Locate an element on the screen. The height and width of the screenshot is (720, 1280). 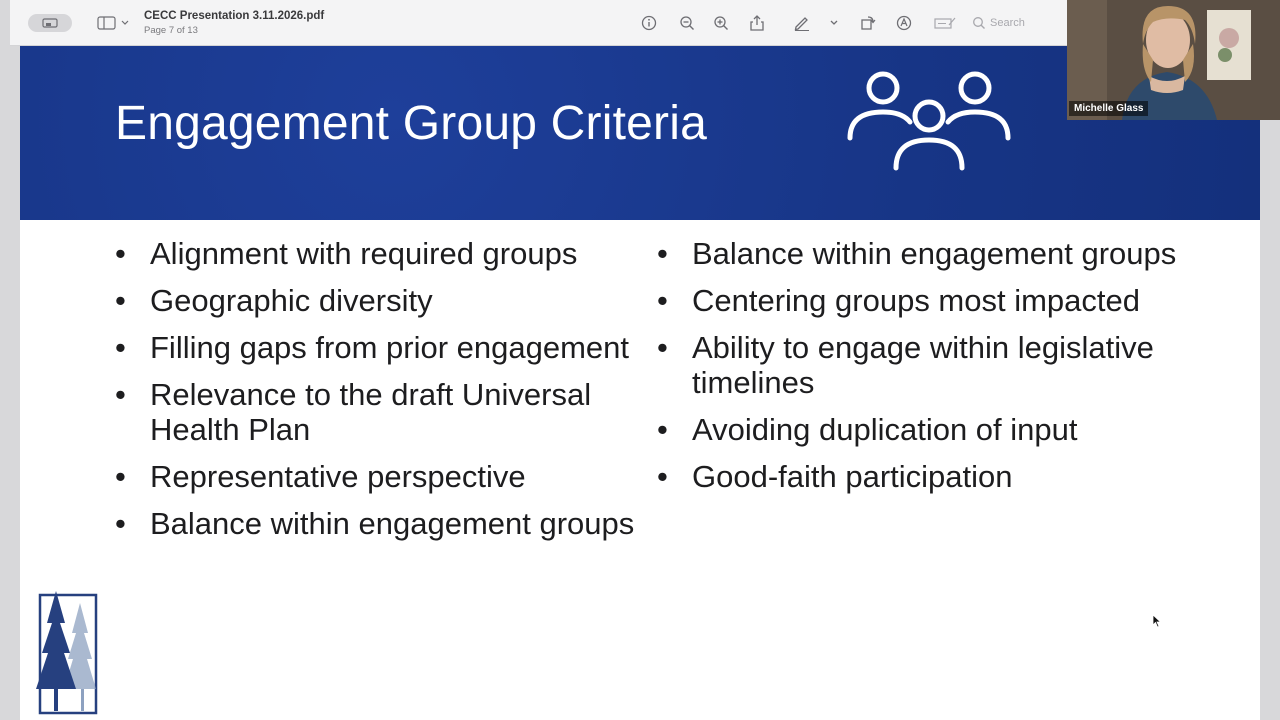
list-item: • Centering groups most impacted is located at coordinates (927, 300).